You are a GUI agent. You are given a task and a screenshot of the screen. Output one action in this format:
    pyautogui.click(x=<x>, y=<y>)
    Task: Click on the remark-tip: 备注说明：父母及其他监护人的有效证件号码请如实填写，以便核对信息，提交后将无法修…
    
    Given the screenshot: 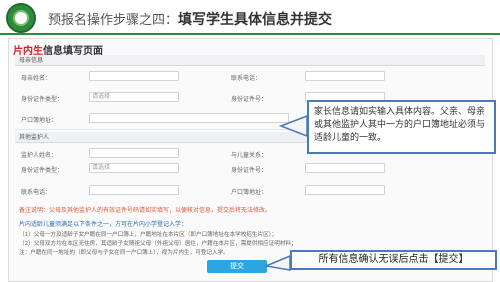 What is the action you would take?
    pyautogui.click(x=145, y=210)
    